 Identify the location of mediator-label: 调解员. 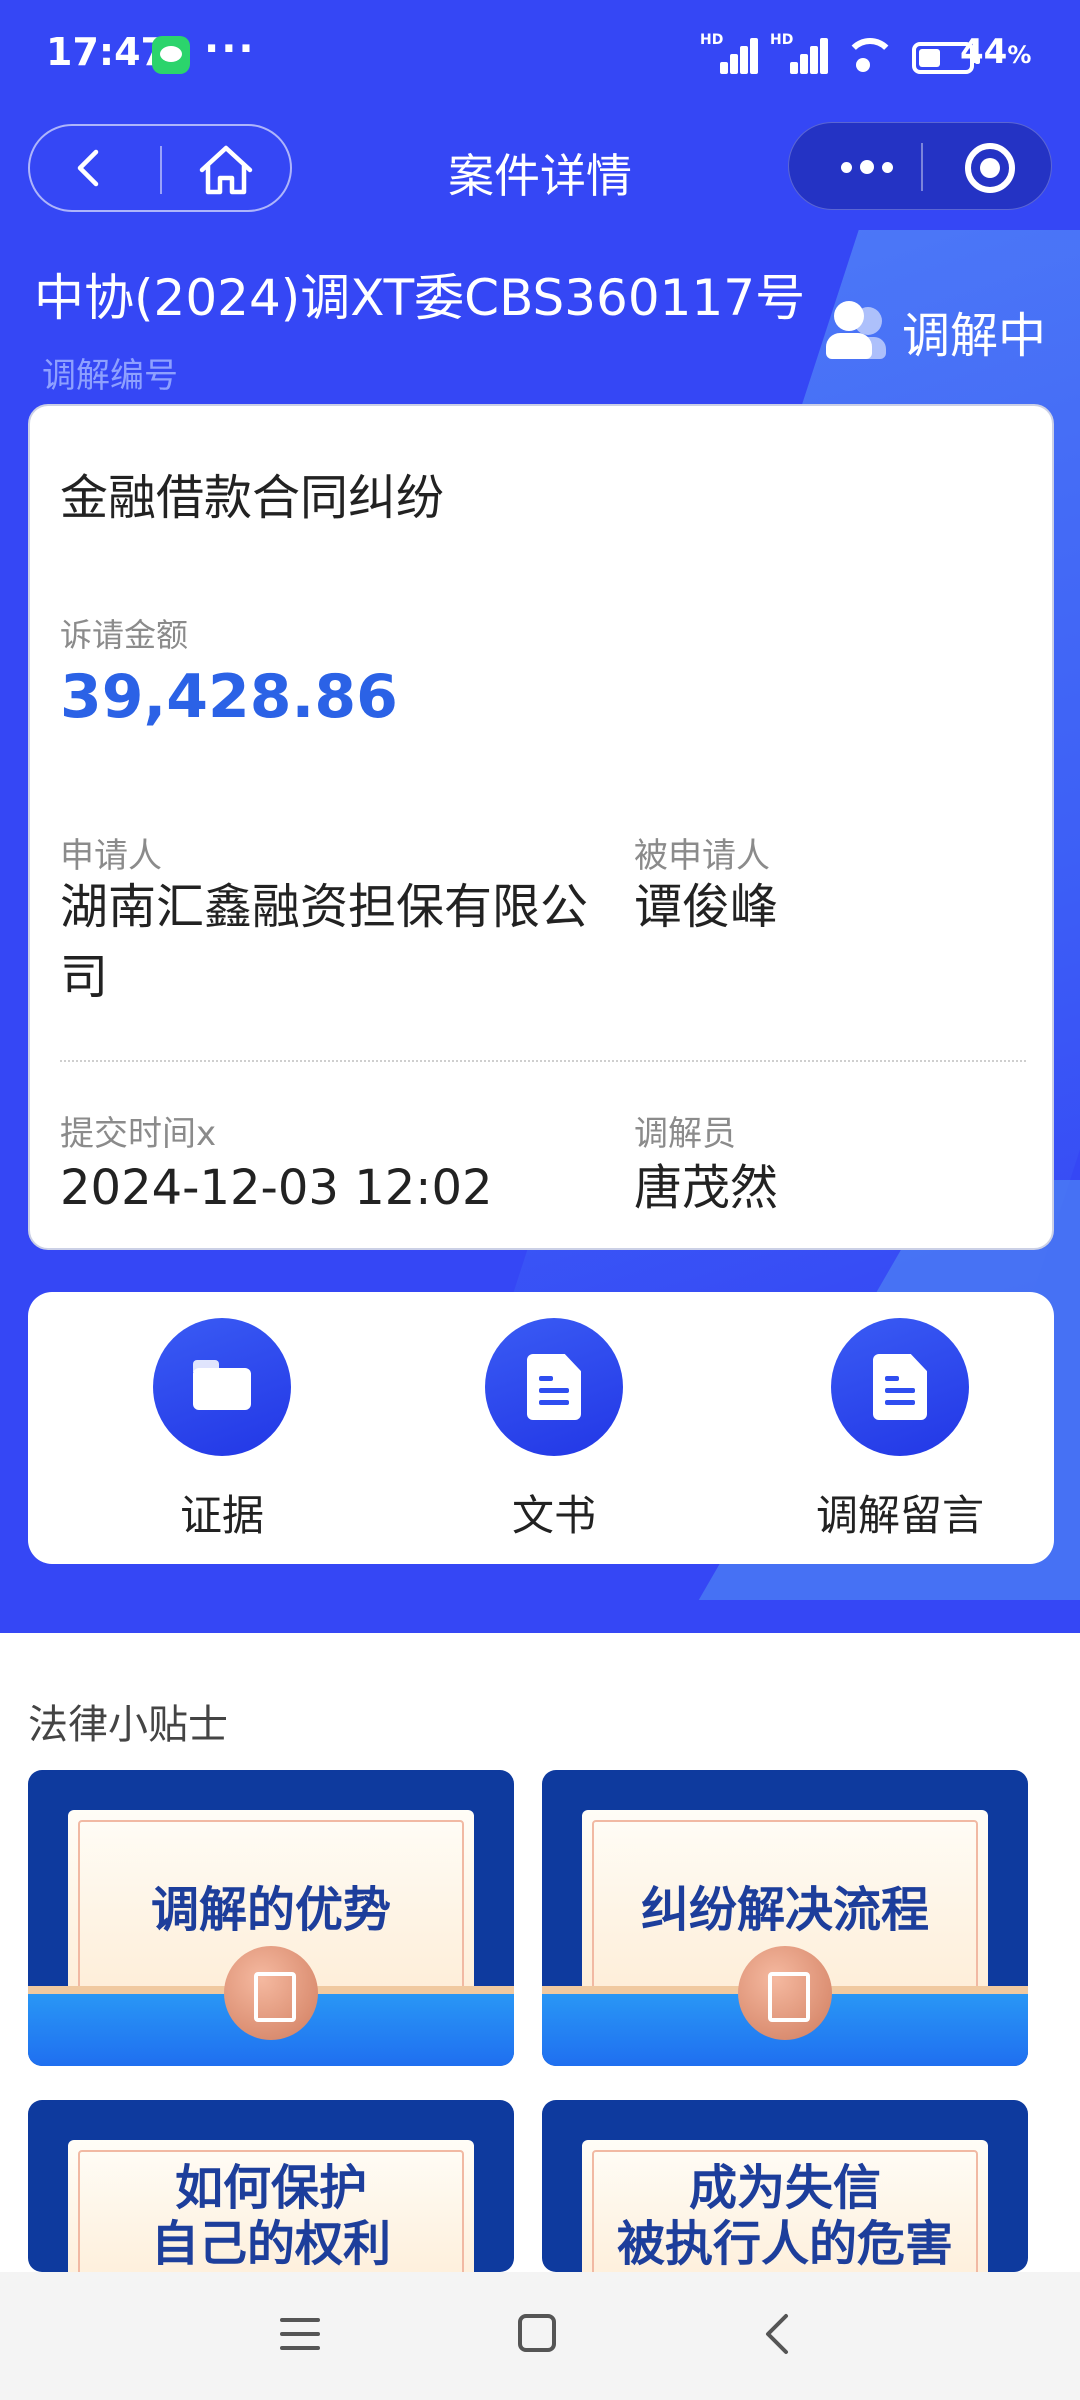
(685, 1134).